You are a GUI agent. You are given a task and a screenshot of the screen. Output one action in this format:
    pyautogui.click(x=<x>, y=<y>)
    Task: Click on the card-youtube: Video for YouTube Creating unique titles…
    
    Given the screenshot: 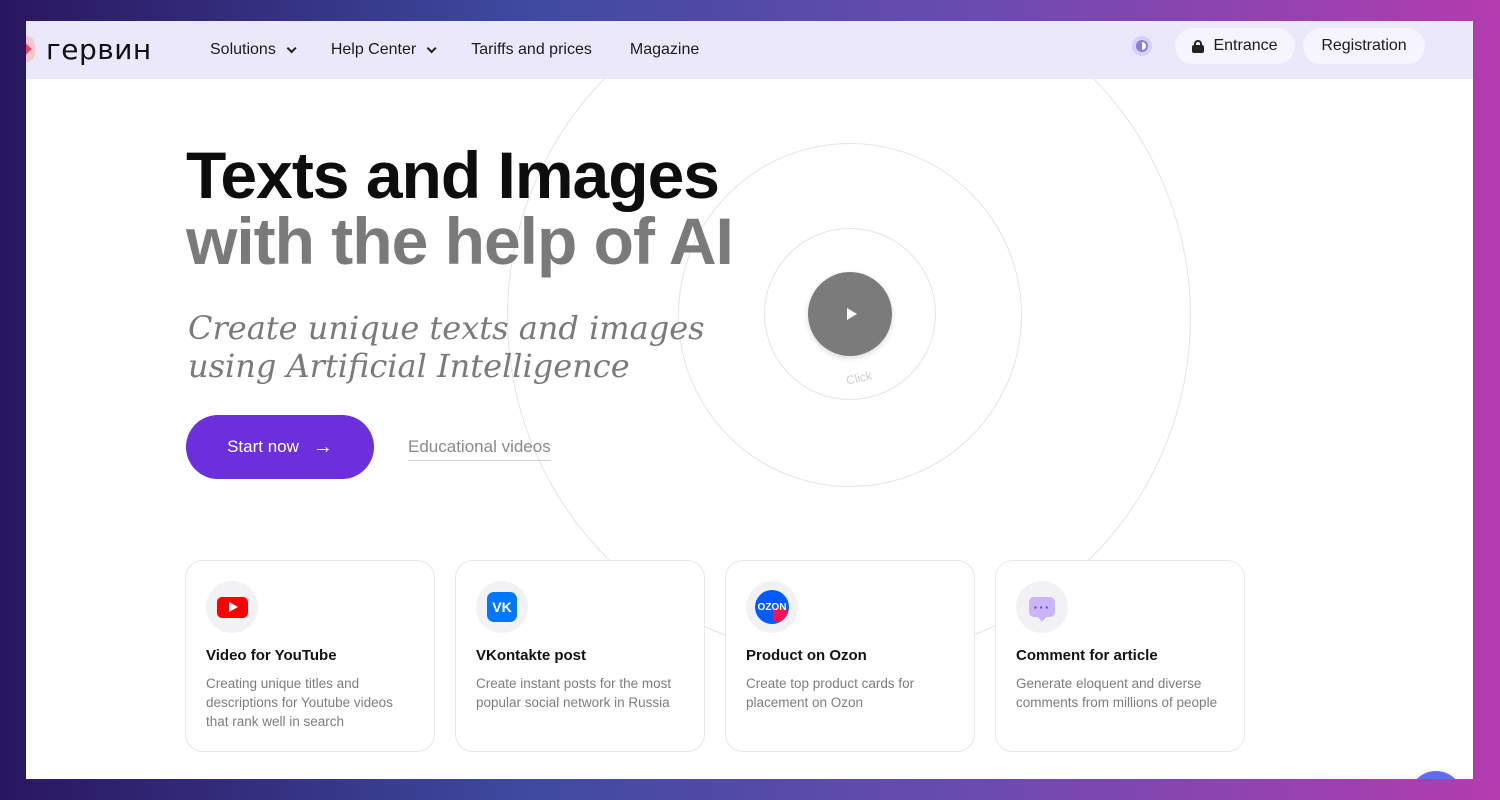 What is the action you would take?
    pyautogui.click(x=310, y=656)
    